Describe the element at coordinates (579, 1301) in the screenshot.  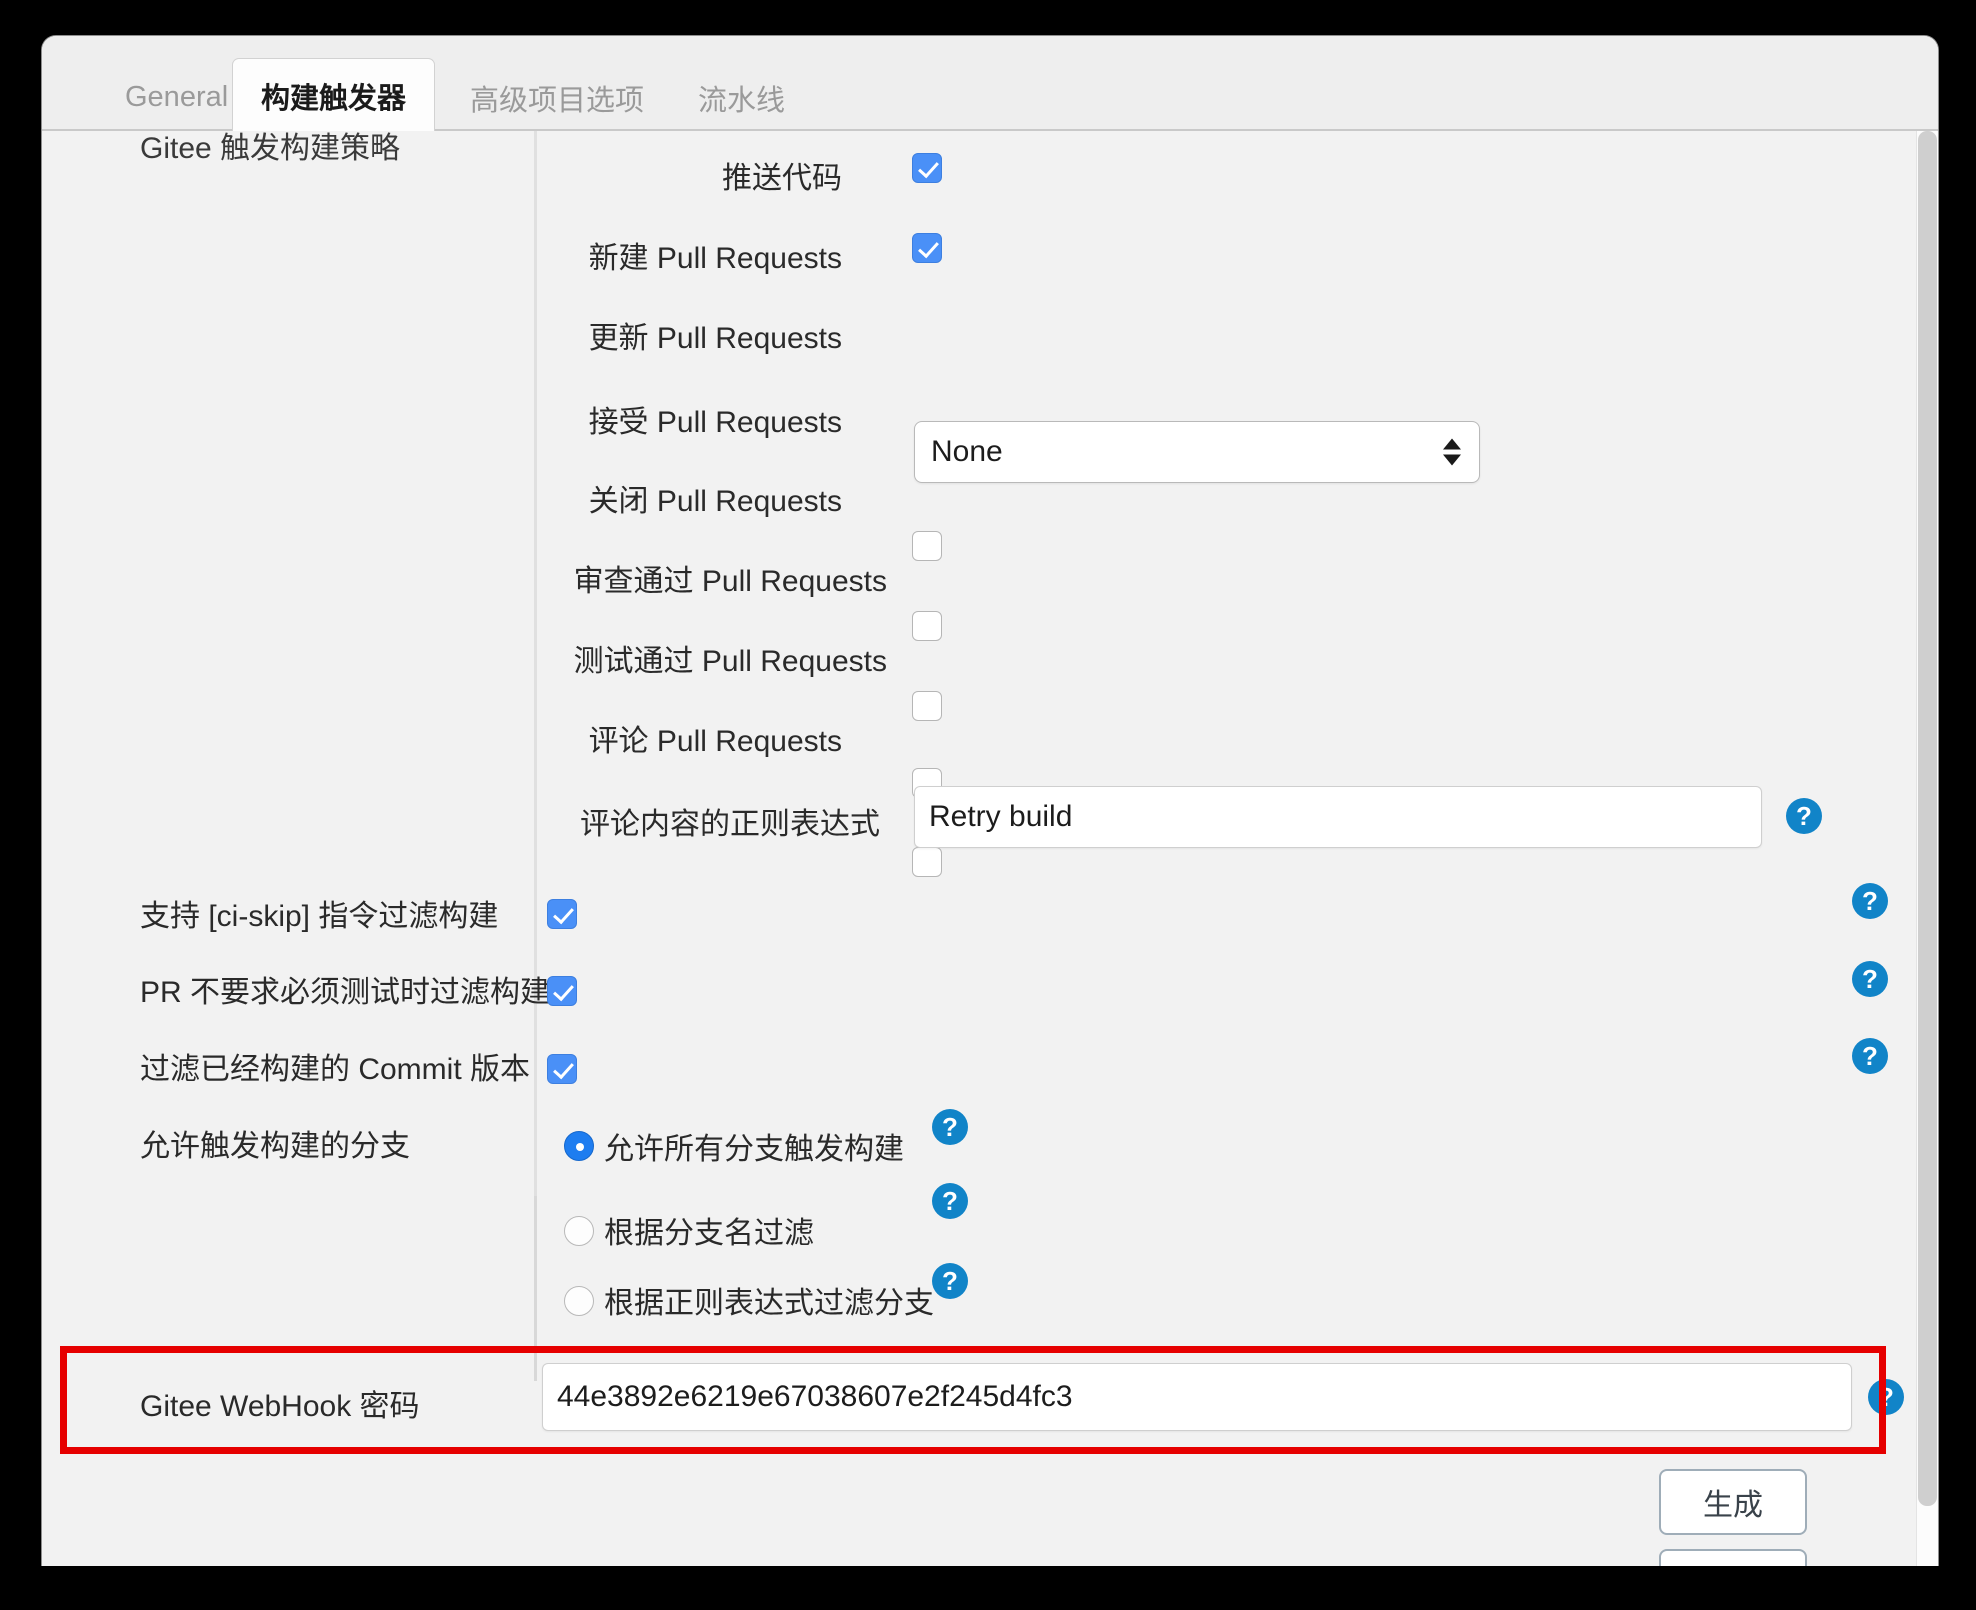
I see `radio-filter-by-regex` at that location.